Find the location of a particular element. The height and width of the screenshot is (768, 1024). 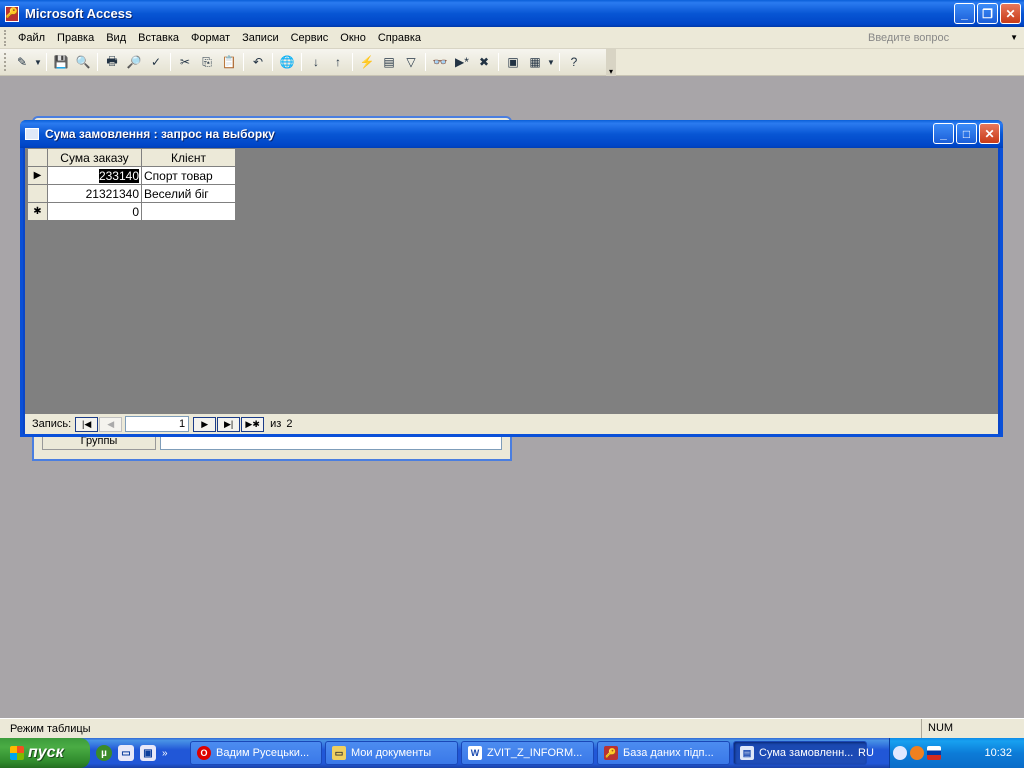

spelling-icon: ✓ is located at coordinates (156, 62).